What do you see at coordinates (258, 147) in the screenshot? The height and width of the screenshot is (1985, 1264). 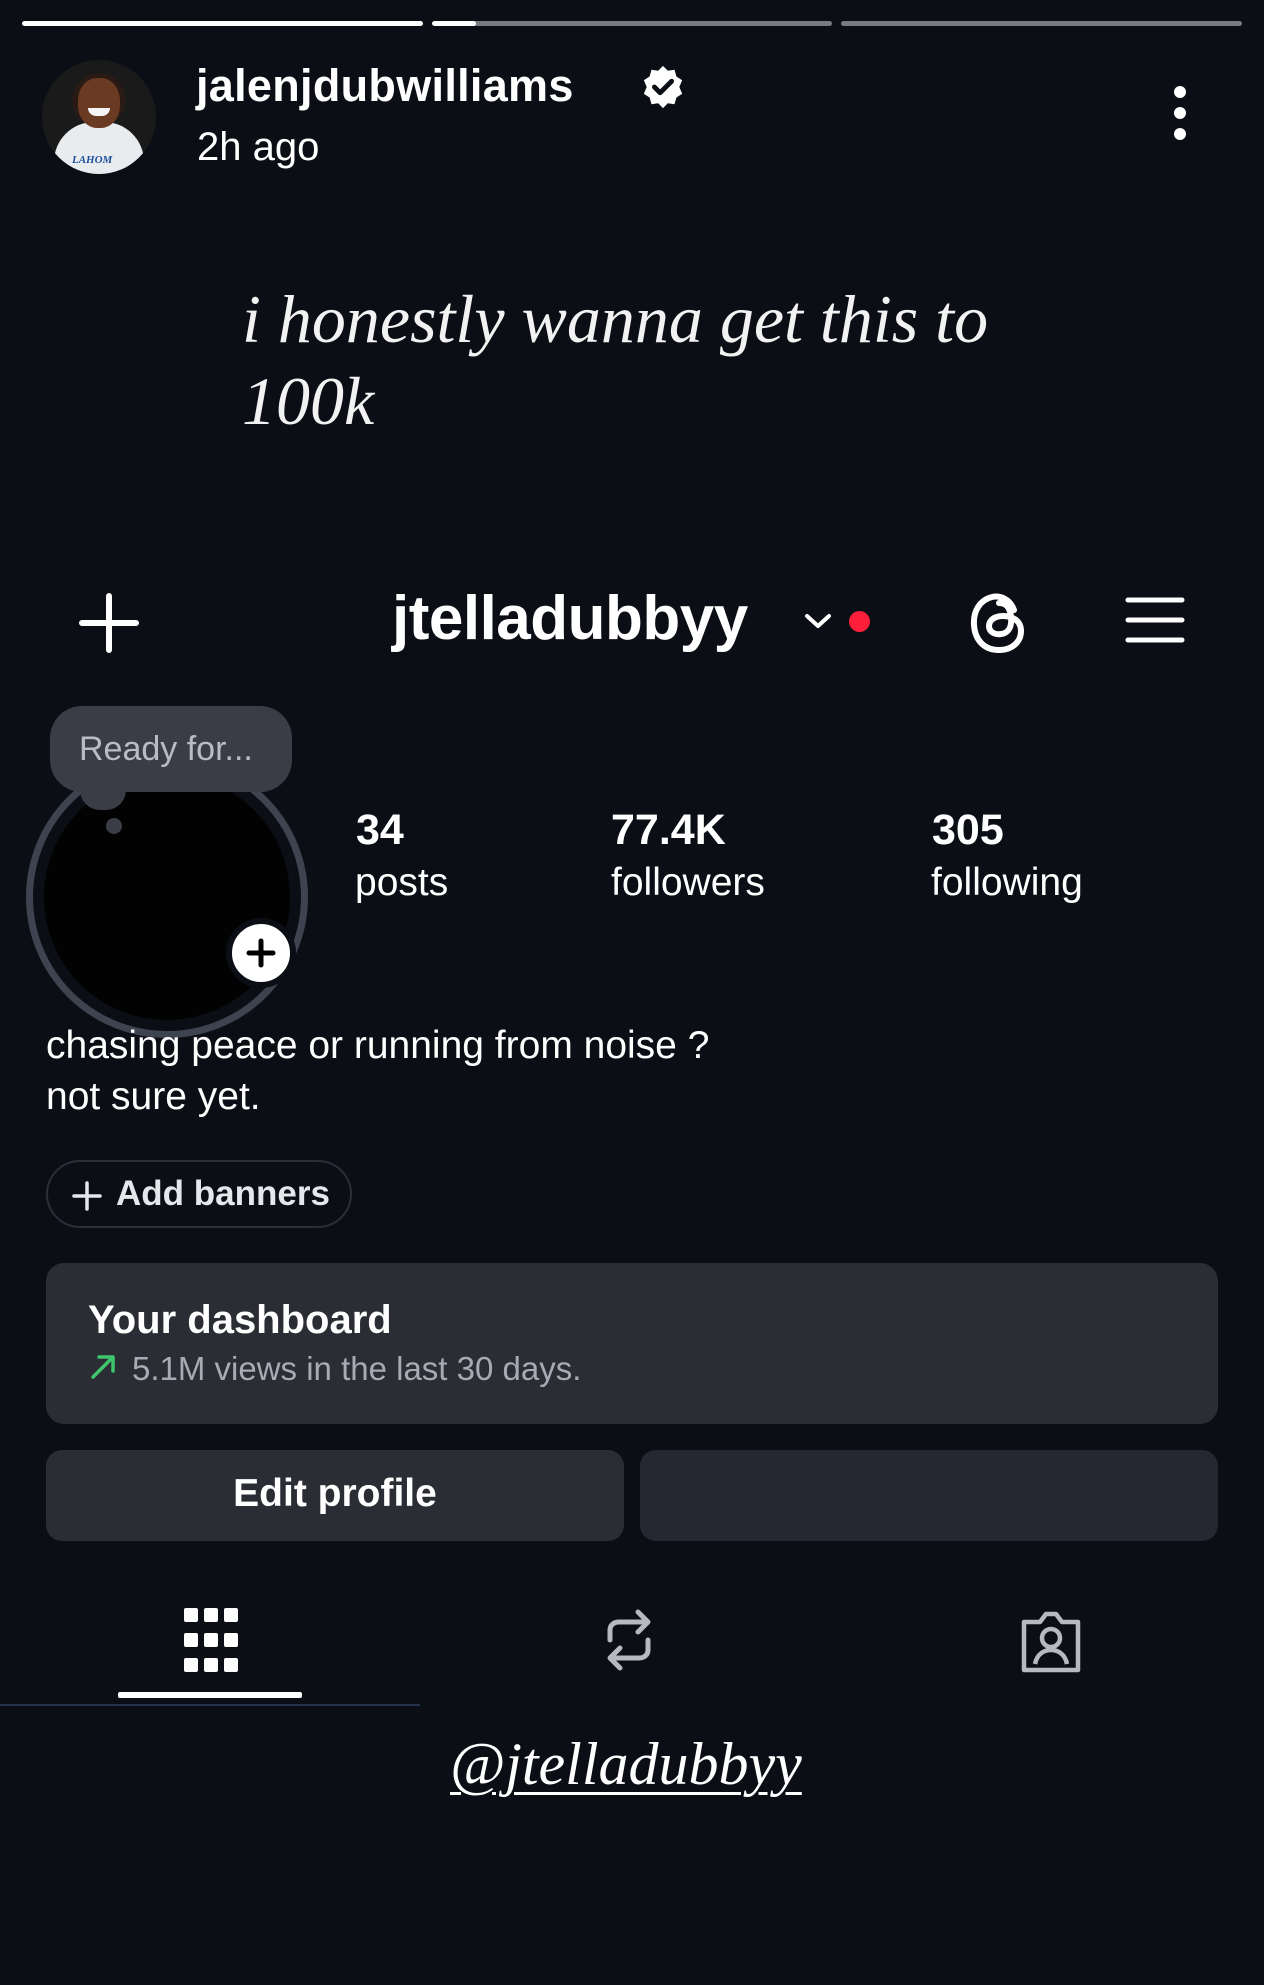 I see `story-time-ago: 2h ago` at bounding box center [258, 147].